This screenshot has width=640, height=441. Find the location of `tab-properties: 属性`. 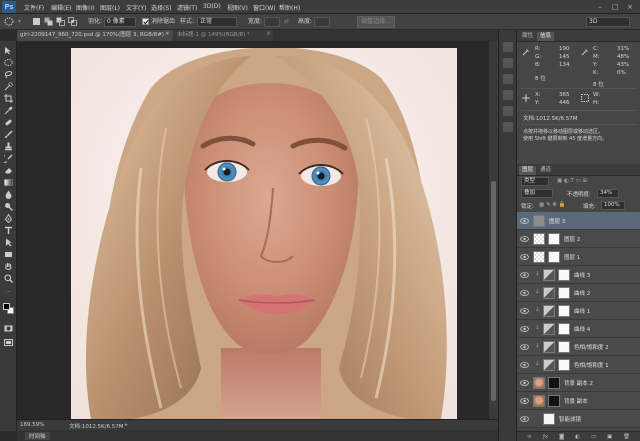

tab-properties: 属性 is located at coordinates (527, 36).